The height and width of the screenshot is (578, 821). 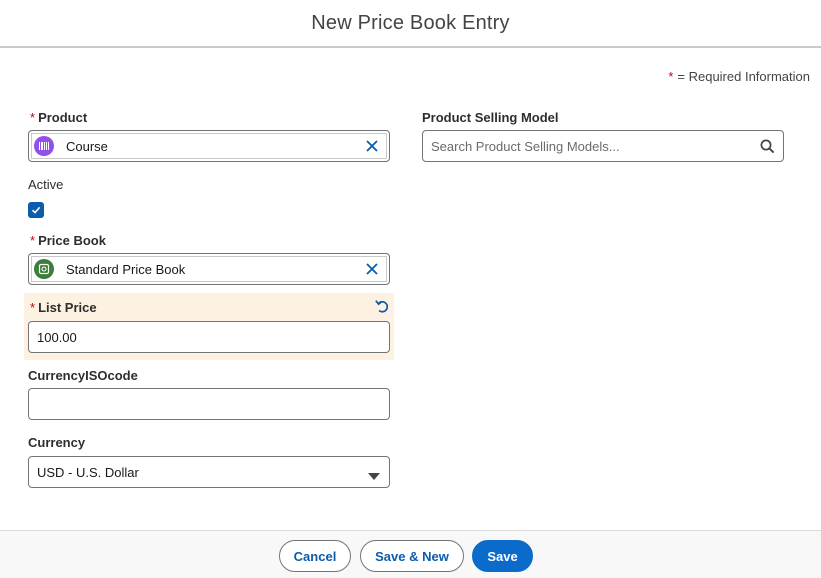 I want to click on active-checkbox, so click(x=36, y=210).